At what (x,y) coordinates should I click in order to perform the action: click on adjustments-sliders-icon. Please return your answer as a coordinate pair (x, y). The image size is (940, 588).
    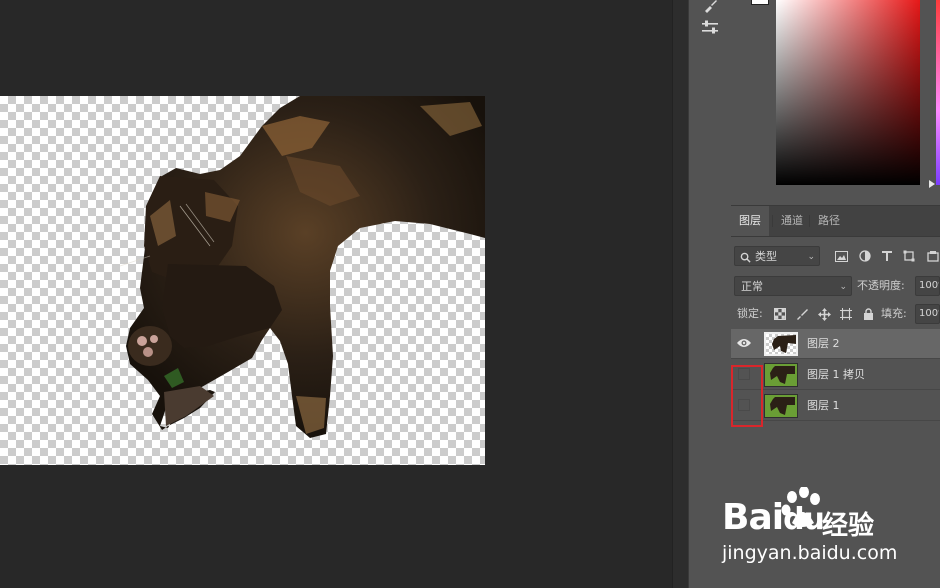
    Looking at the image, I should click on (710, 28).